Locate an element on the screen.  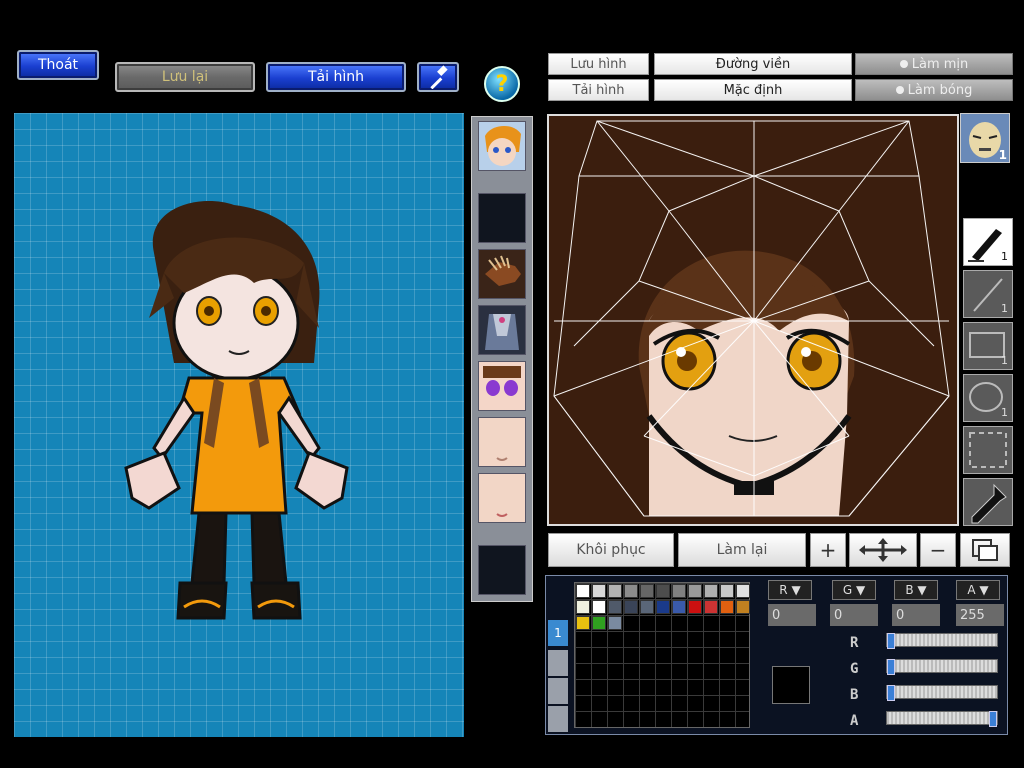
zoom-in-button: + is located at coordinates (828, 550).